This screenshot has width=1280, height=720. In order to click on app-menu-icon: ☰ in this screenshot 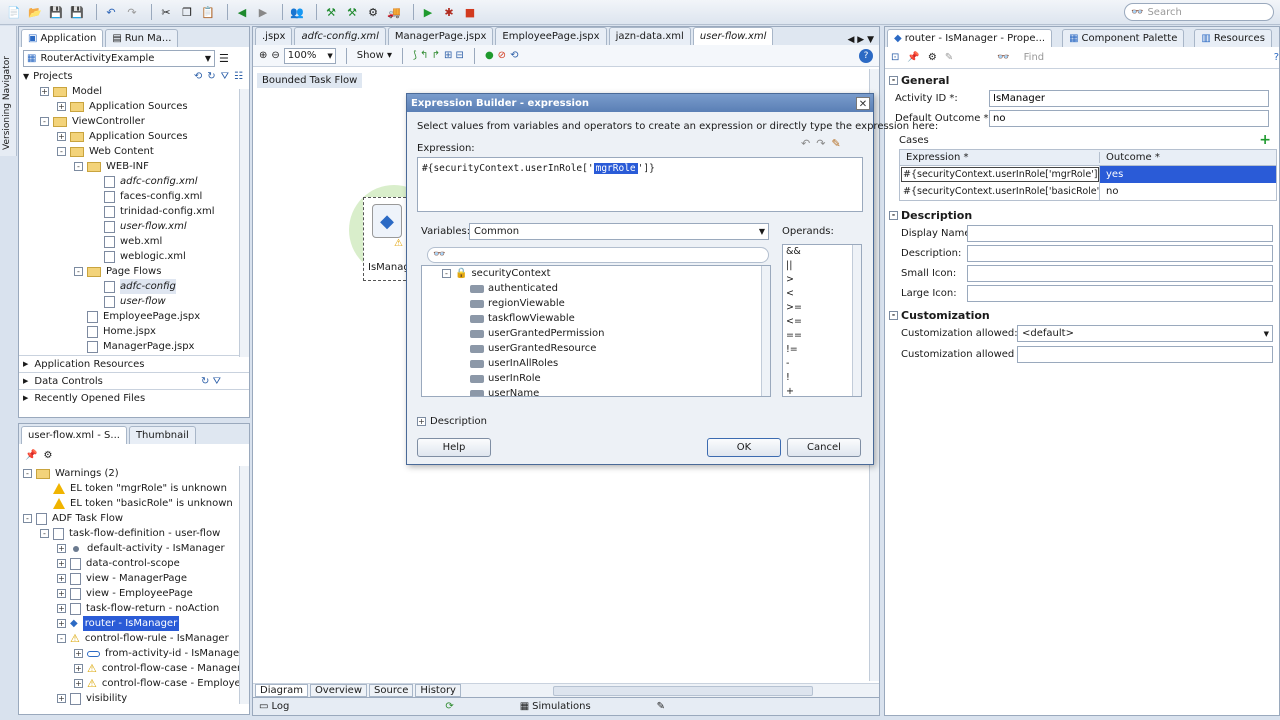, I will do `click(224, 58)`.